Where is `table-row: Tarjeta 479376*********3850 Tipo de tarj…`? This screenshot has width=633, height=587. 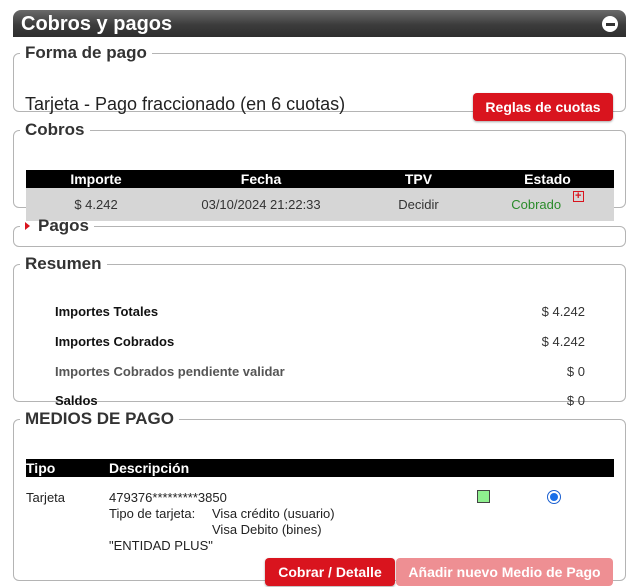 table-row: Tarjeta 479376*********3850 Tipo de tarj… is located at coordinates (320, 515).